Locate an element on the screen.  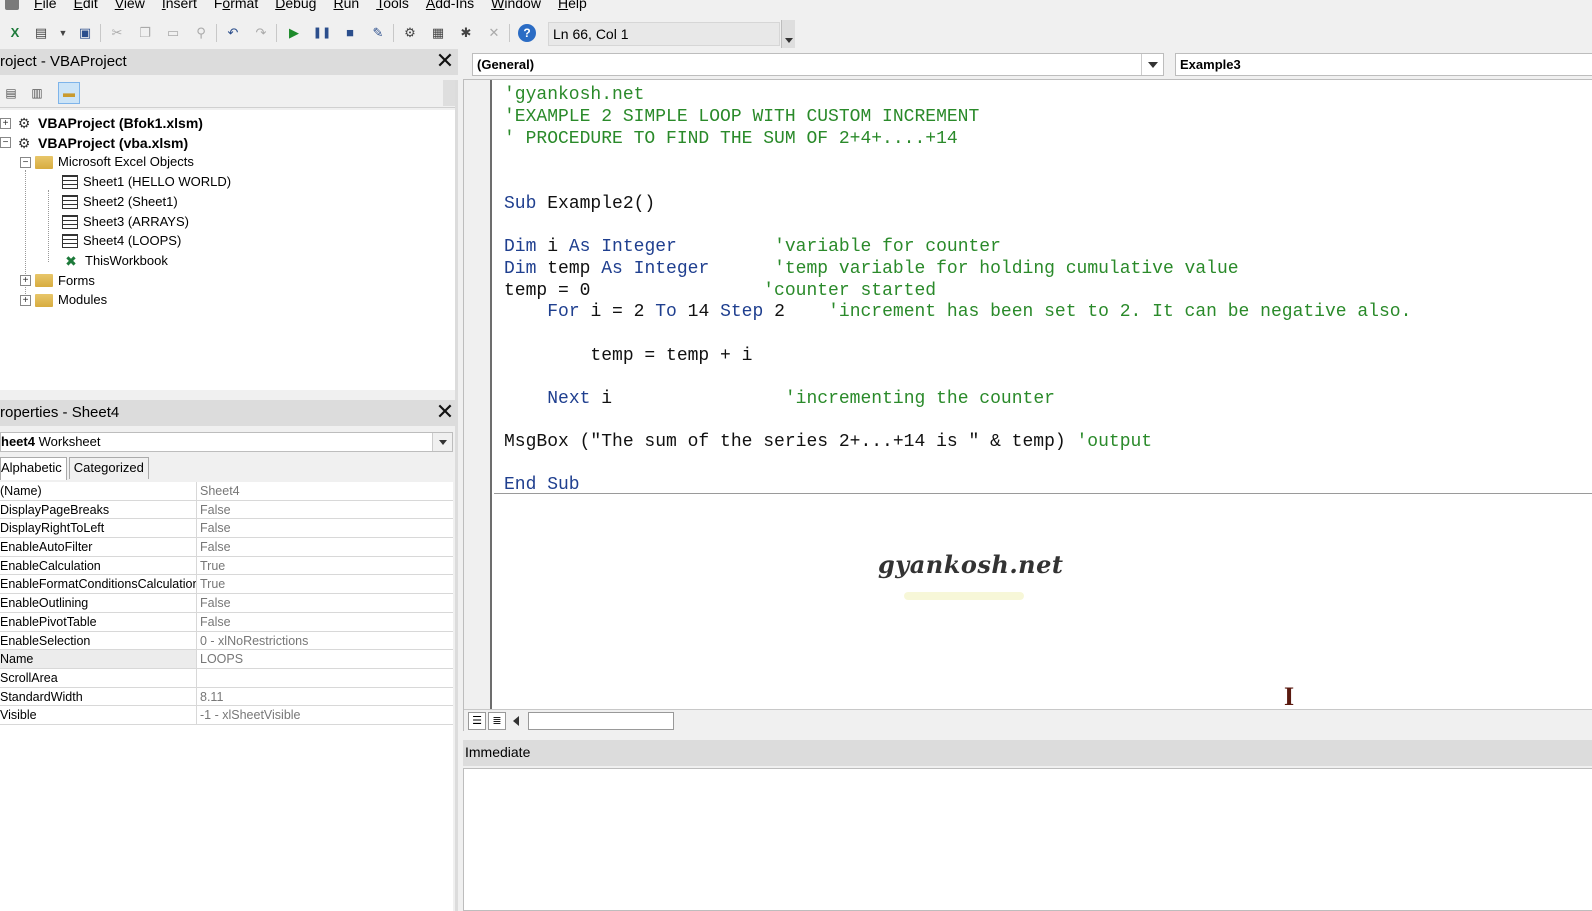
margin-indicator-bar is located at coordinates (478, 395).